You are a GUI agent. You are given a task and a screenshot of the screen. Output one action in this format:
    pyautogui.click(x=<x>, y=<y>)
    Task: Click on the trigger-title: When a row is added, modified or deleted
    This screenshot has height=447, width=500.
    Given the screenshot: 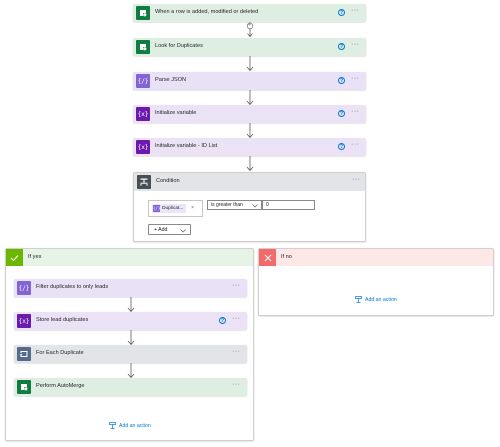 What is the action you would take?
    pyautogui.click(x=207, y=12)
    